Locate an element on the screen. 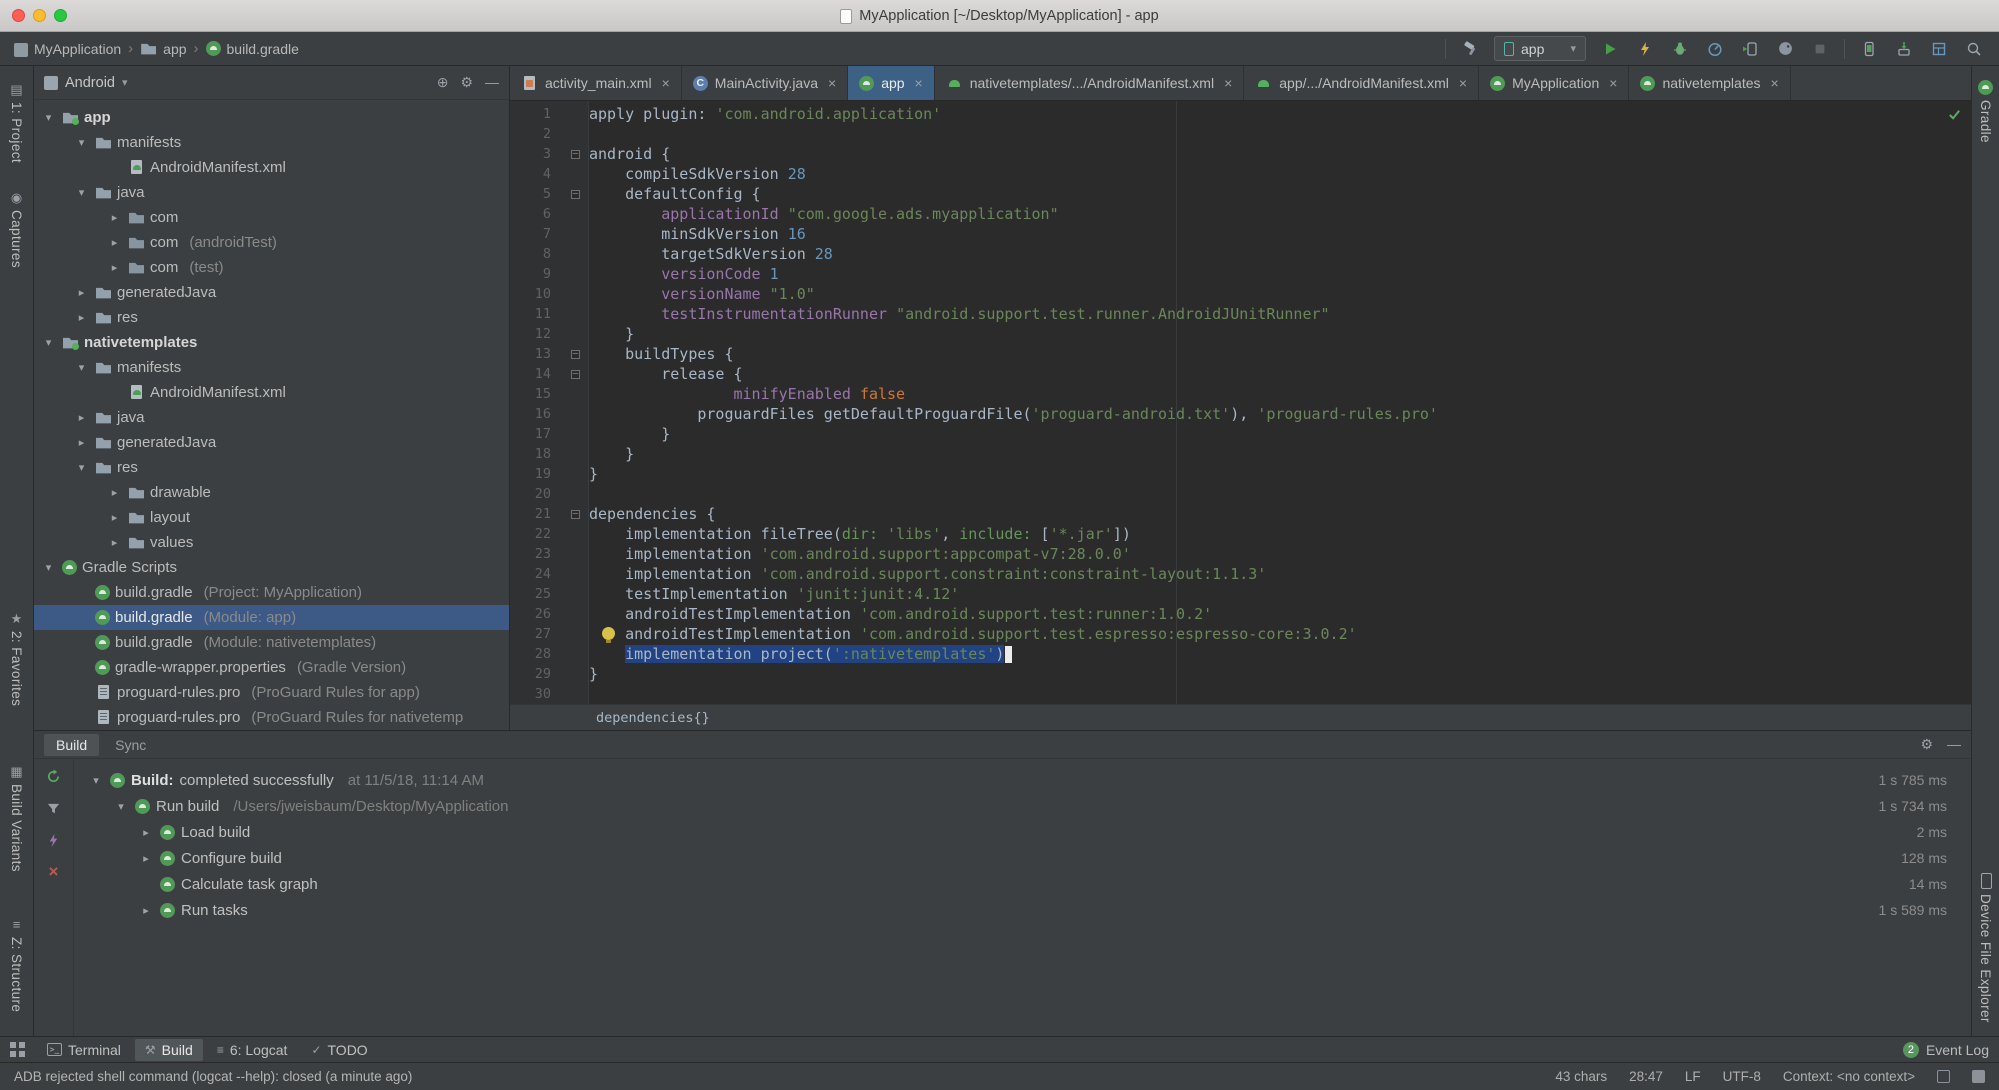 Image resolution: width=1999 pixels, height=1090 pixels. build-row-load-build: ▸ Load build 2 ms is located at coordinates (1022, 832).